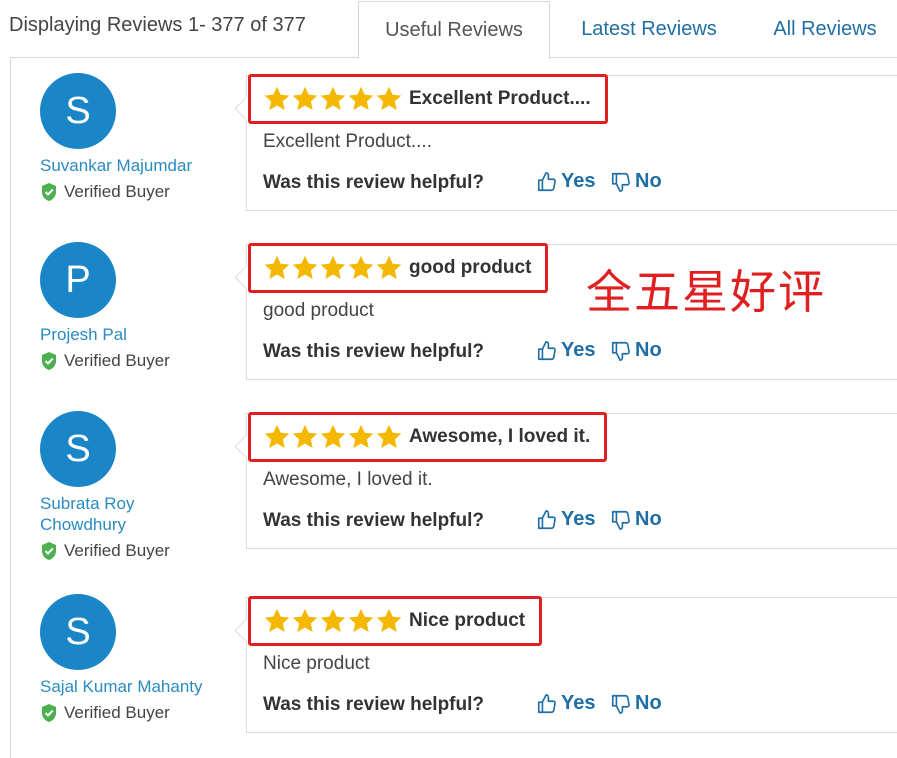  What do you see at coordinates (470, 267) in the screenshot?
I see `review-title: good product` at bounding box center [470, 267].